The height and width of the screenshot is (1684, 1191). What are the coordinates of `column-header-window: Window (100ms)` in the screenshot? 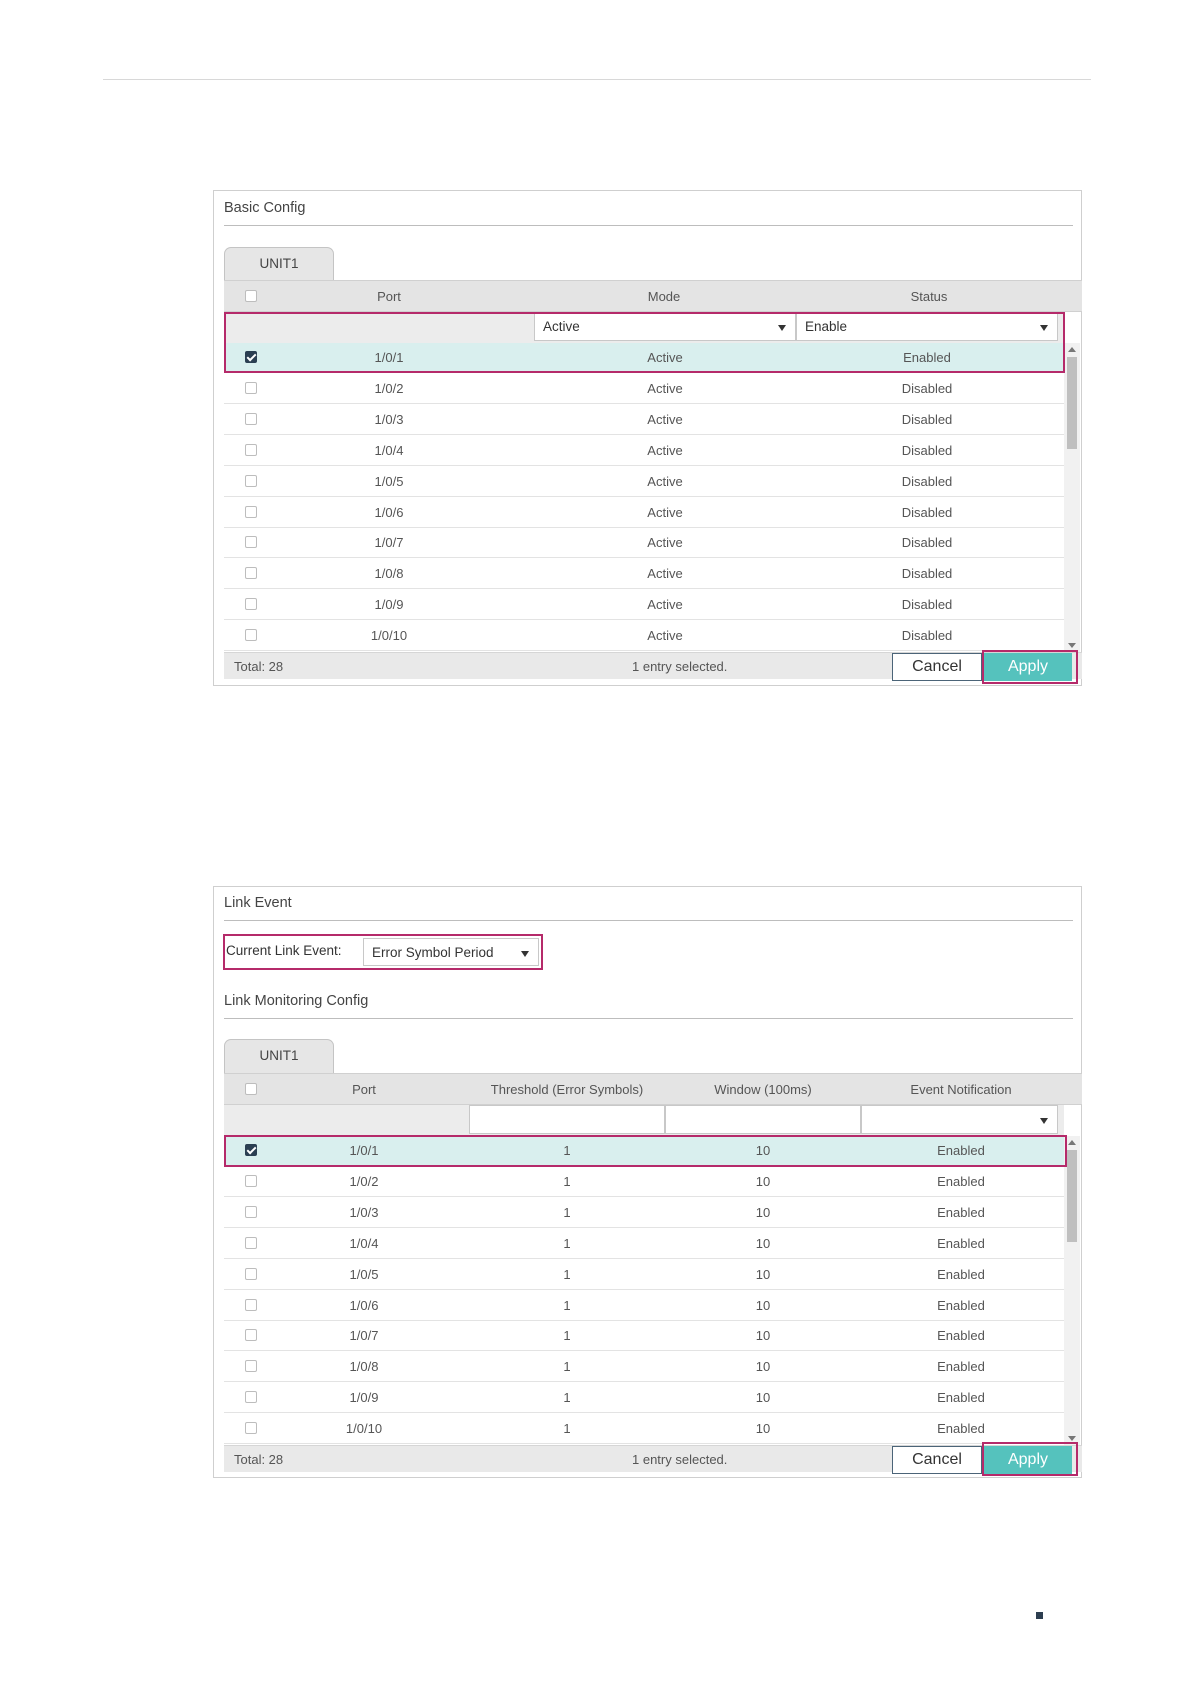 It's located at (763, 1089).